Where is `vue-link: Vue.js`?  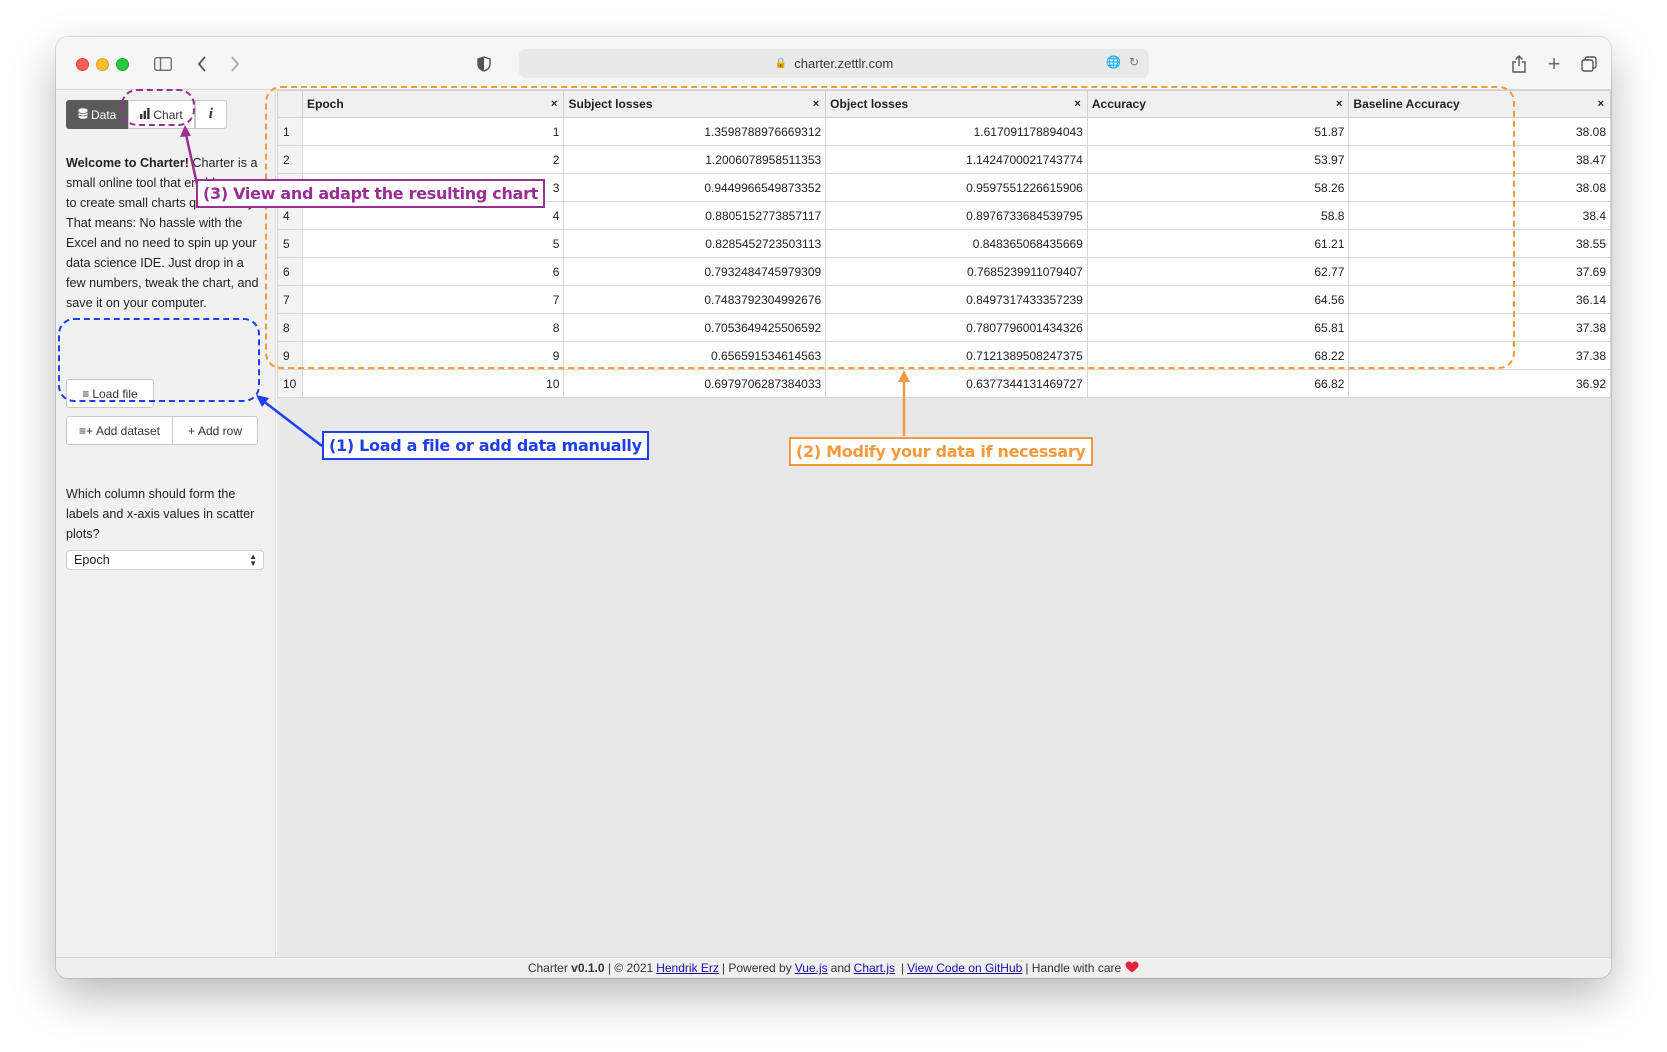
vue-link: Vue.js is located at coordinates (811, 968).